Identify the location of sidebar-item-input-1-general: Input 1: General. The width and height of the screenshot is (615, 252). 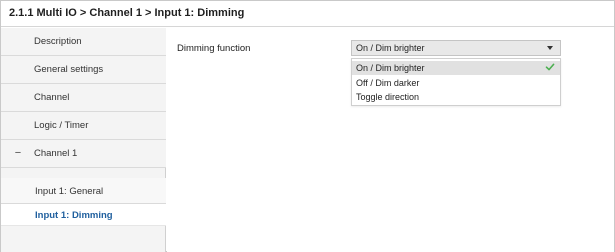
(83, 191).